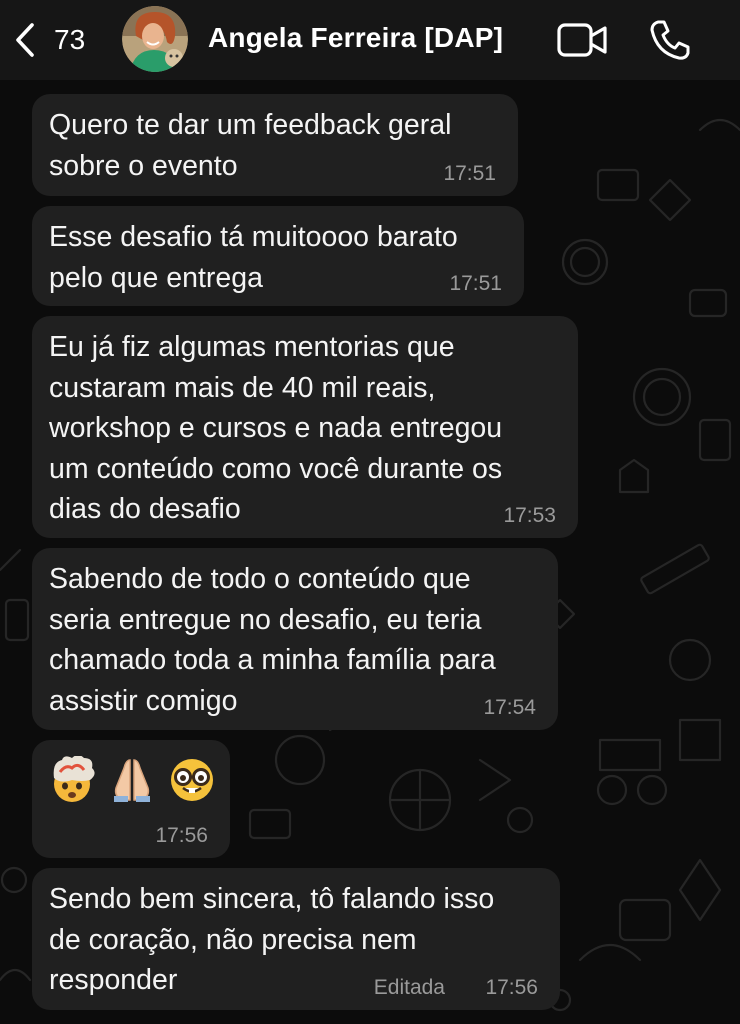 This screenshot has height=1024, width=740. Describe the element at coordinates (355, 38) in the screenshot. I see `contact-name: Angela Ferreira [DAP]` at that location.